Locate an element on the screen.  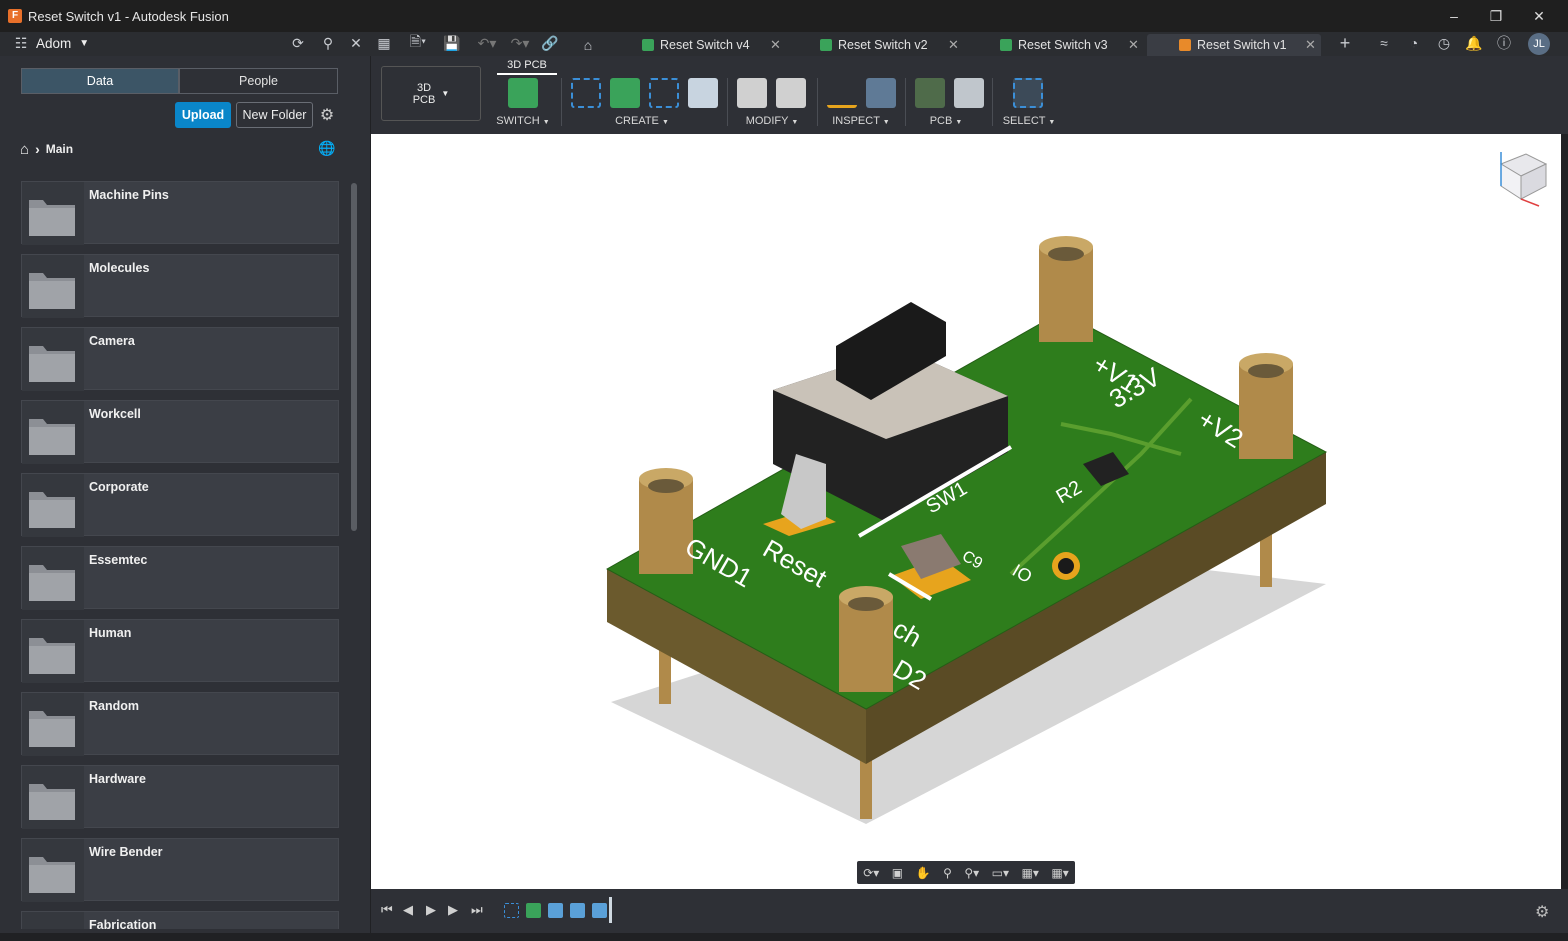
notifications-bell-icon: 🔔 is located at coordinates (1474, 43).